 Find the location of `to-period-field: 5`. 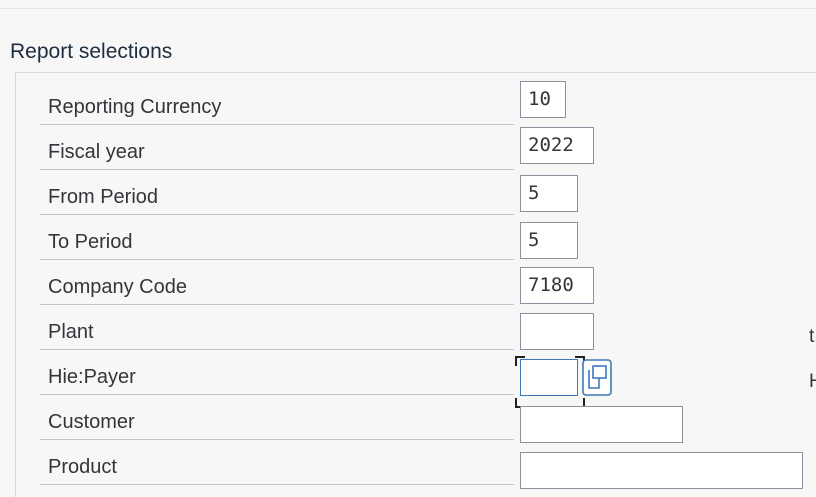

to-period-field: 5 is located at coordinates (549, 240).